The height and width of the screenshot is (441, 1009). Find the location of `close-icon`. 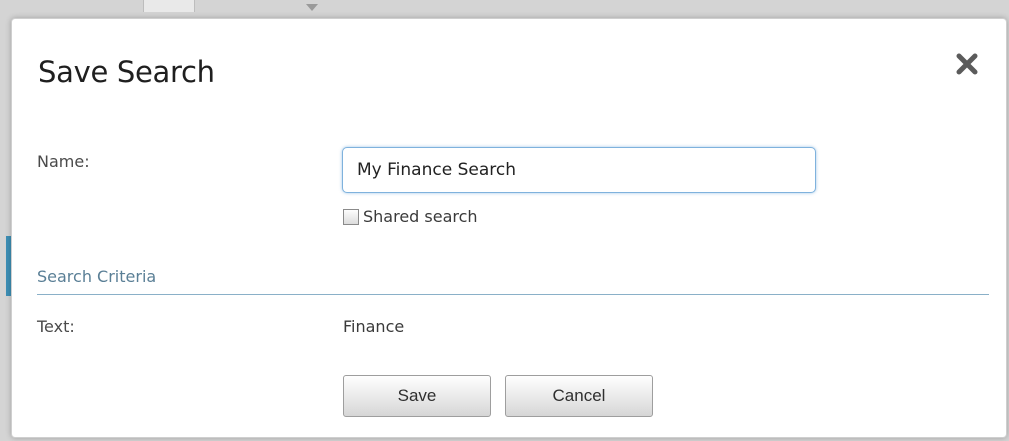

close-icon is located at coordinates (967, 64).